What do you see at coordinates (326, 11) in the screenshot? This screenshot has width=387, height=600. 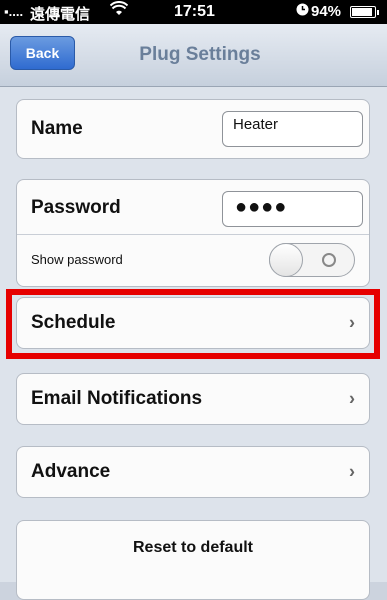 I see `battery-percent: 94%` at bounding box center [326, 11].